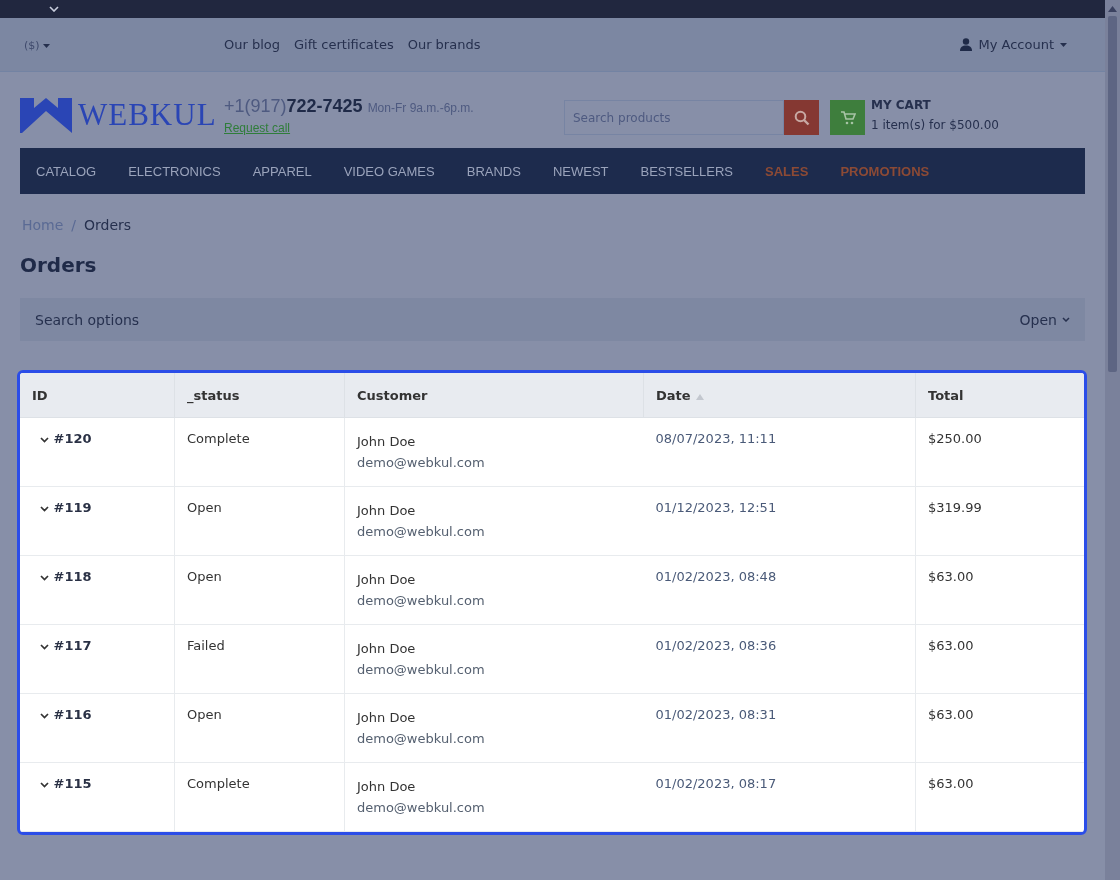 The width and height of the screenshot is (1120, 880). What do you see at coordinates (1112, 9) in the screenshot?
I see `scroll-up-icon` at bounding box center [1112, 9].